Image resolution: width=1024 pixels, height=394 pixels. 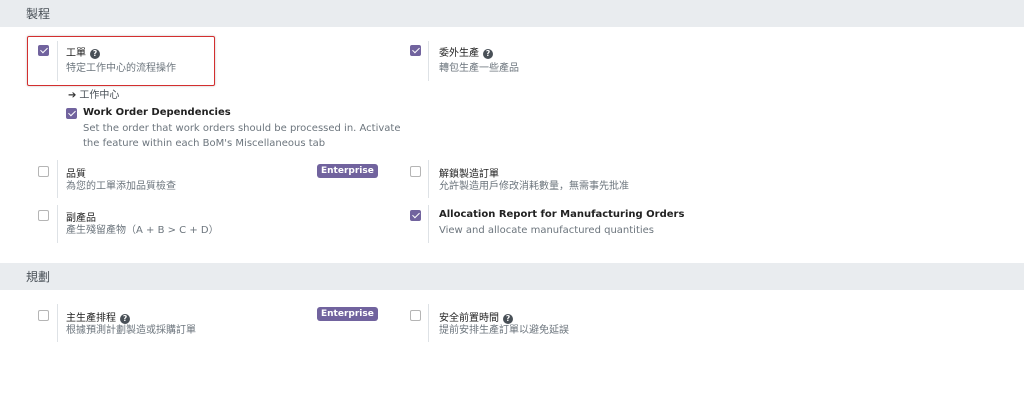 I want to click on unlock-mo-description: 允許製造用戶修改消耗數量，無需事先批准, so click(x=534, y=186).